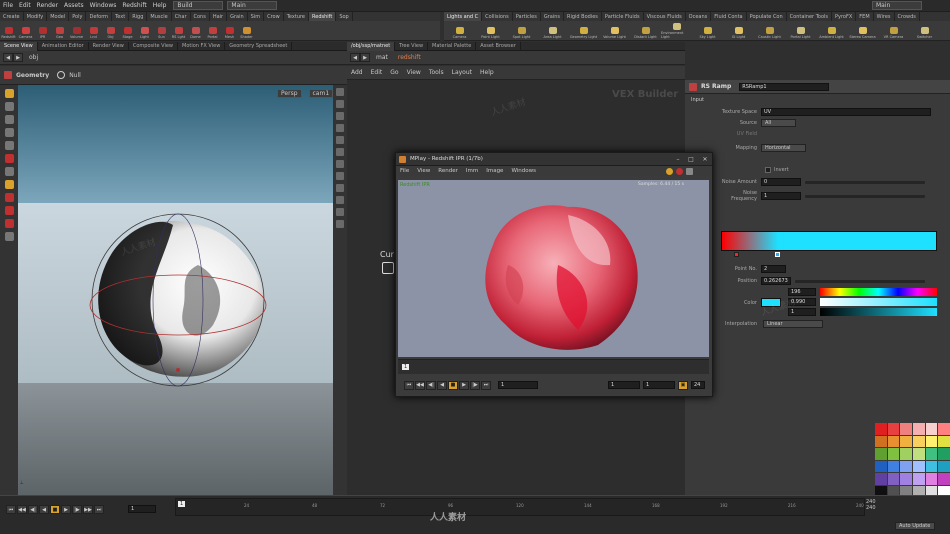 This screenshot has height=534, width=950. I want to click on menu-assets: Assets, so click(74, 5).